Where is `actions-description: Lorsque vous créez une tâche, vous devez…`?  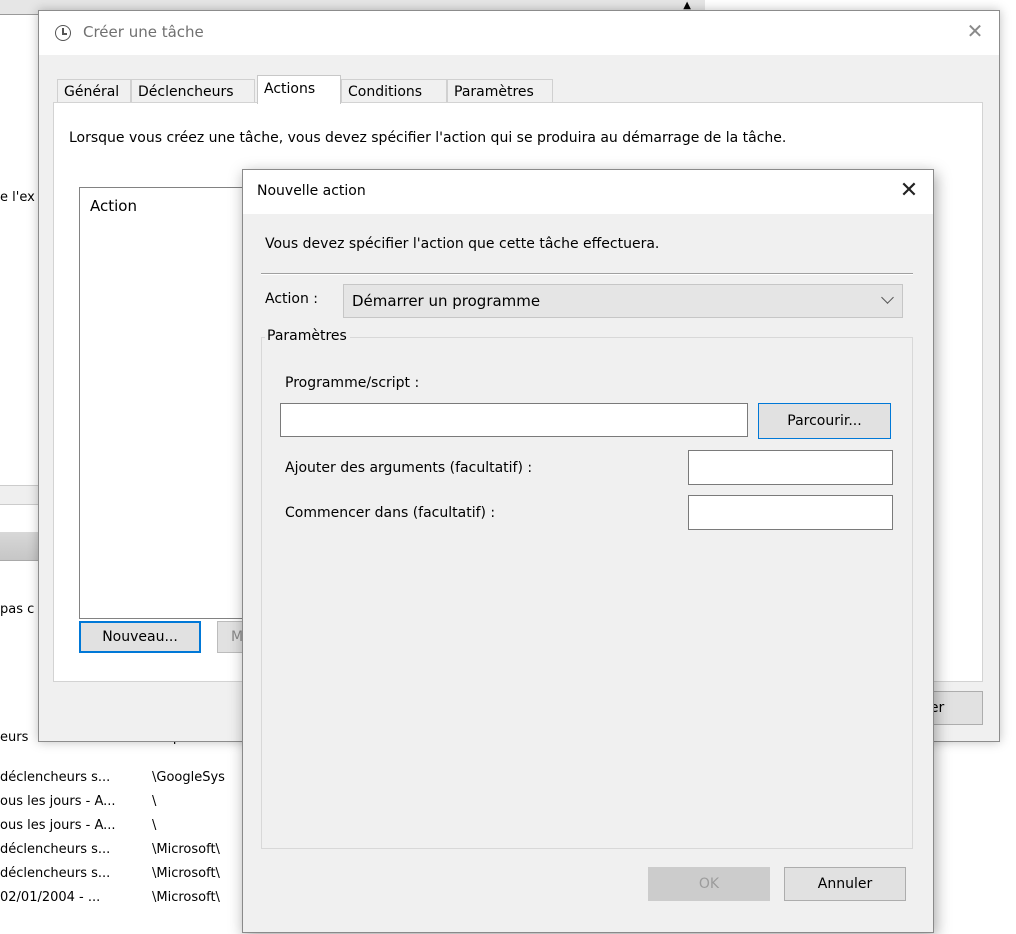 actions-description: Lorsque vous créez une tâche, vous devez… is located at coordinates (428, 138).